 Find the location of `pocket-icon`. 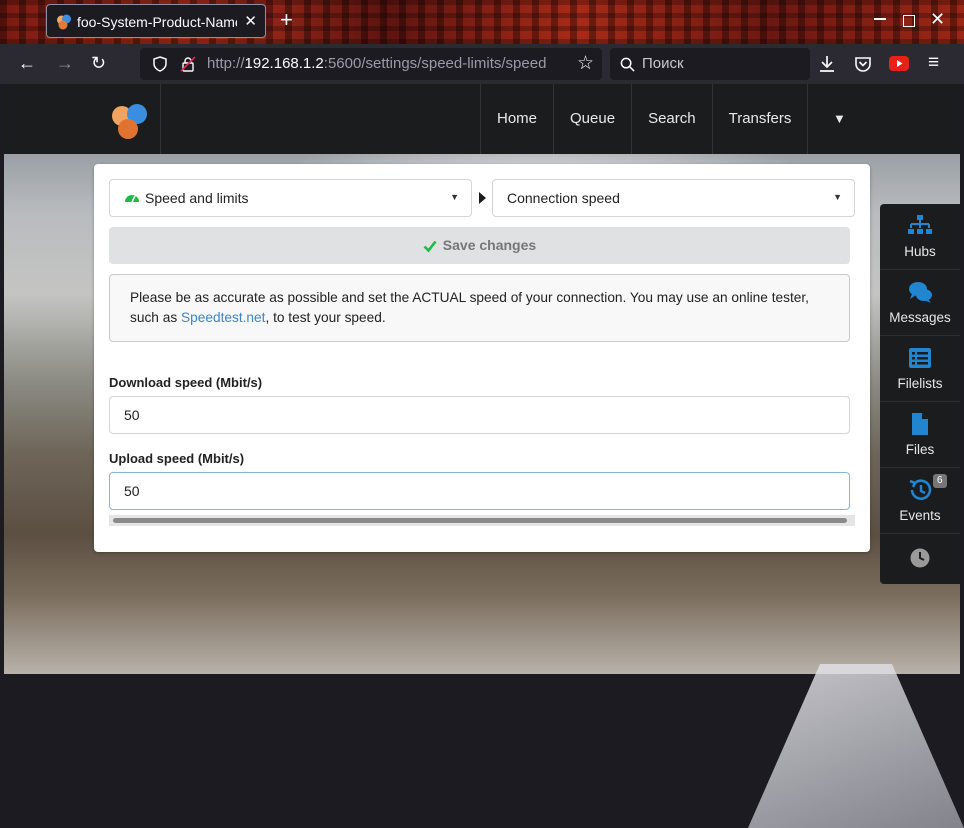

pocket-icon is located at coordinates (863, 64).